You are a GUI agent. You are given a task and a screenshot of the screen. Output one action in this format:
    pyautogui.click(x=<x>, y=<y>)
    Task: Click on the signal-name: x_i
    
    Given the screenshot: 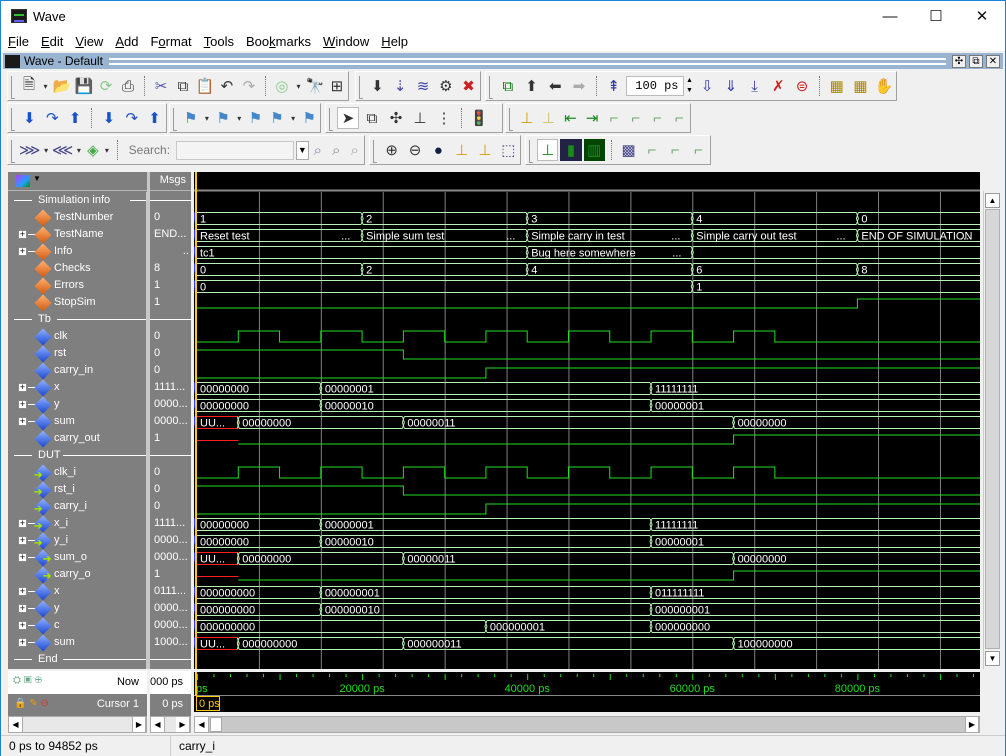 What is the action you would take?
    pyautogui.click(x=61, y=523)
    